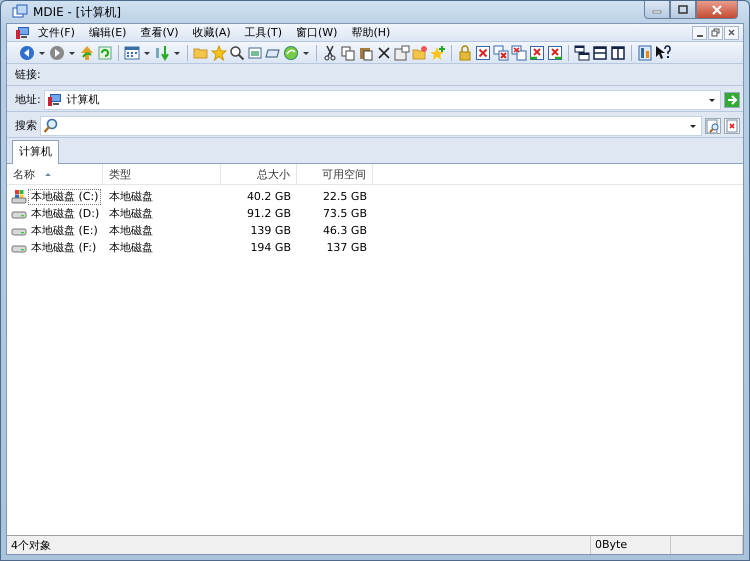 Image resolution: width=750 pixels, height=561 pixels. What do you see at coordinates (35, 152) in the screenshot?
I see `tab: 计算机` at bounding box center [35, 152].